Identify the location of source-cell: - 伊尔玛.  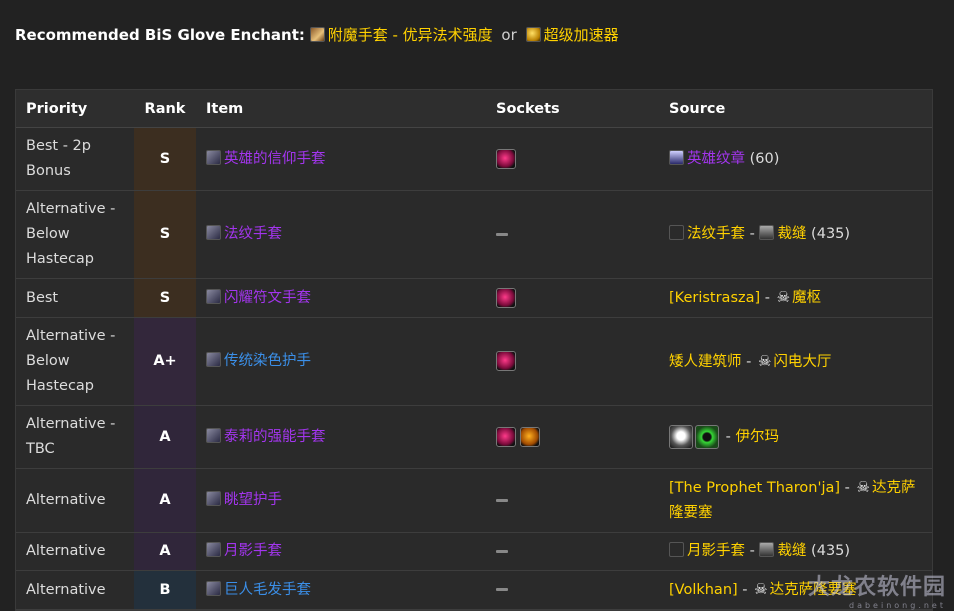
(795, 437).